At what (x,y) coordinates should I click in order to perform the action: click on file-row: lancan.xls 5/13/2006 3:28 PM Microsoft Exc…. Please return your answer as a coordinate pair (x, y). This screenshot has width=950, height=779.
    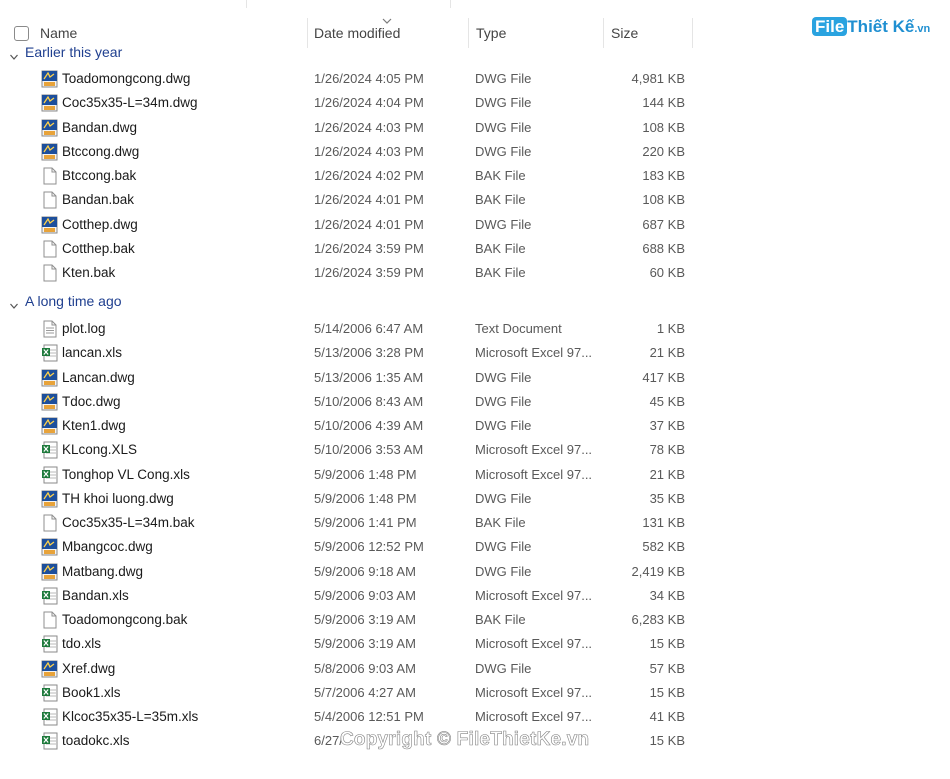
    Looking at the image, I should click on (350, 353).